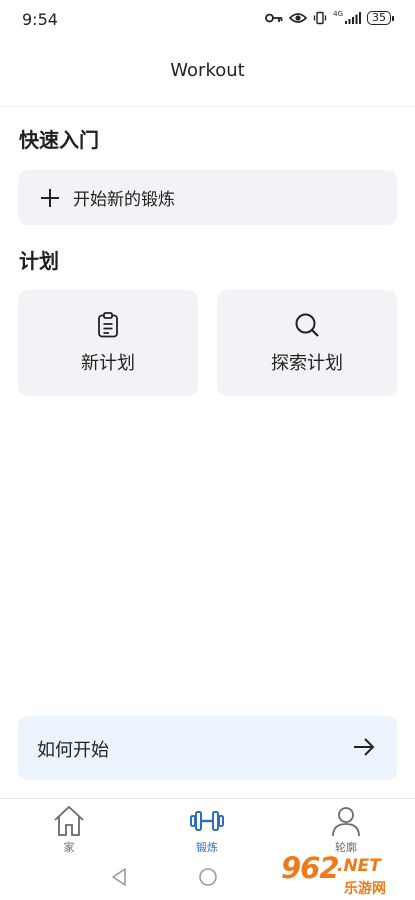  I want to click on status-icons: 4G 35, so click(329, 17).